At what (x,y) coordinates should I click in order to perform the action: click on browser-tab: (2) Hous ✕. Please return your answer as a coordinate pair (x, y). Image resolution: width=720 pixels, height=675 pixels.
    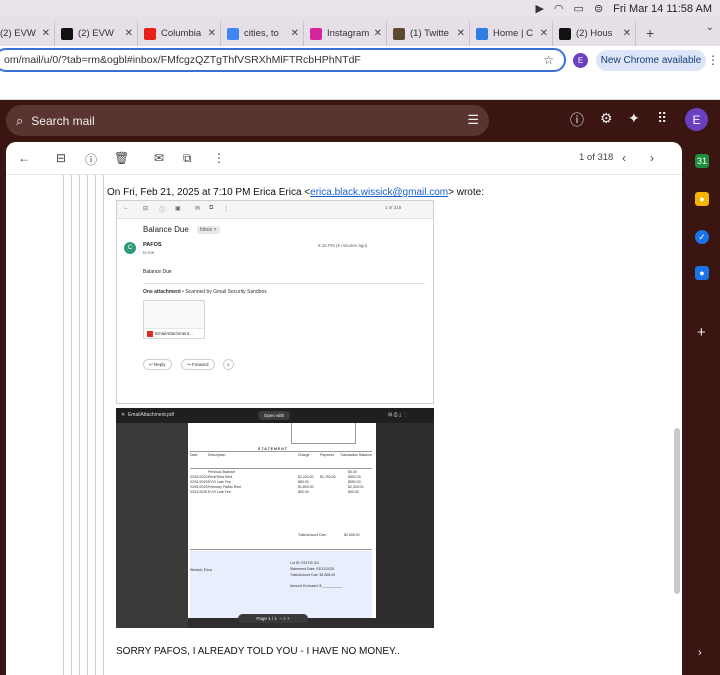
    Looking at the image, I should click on (594, 33).